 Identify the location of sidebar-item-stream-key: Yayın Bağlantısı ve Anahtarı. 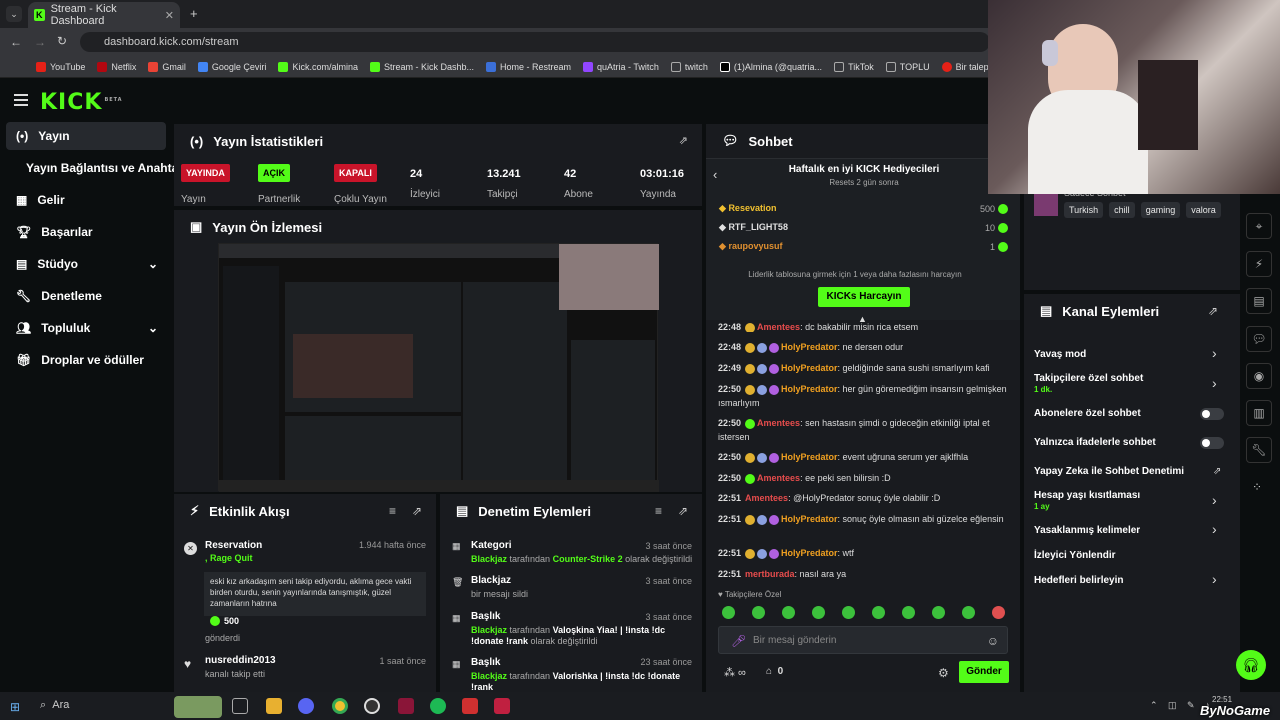
(96, 168).